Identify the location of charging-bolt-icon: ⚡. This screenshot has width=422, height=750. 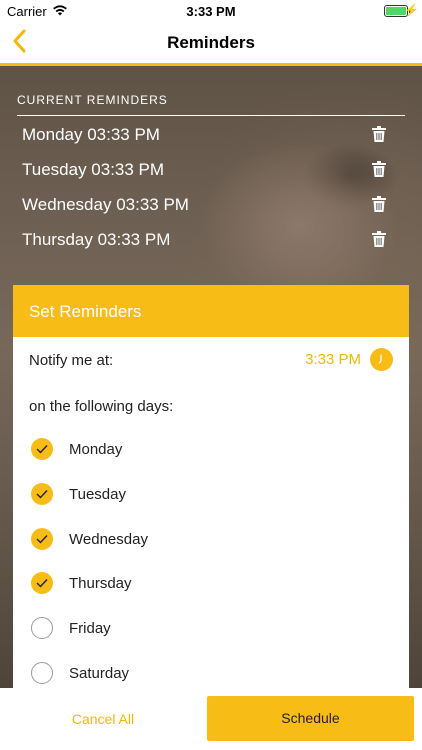
(411, 10).